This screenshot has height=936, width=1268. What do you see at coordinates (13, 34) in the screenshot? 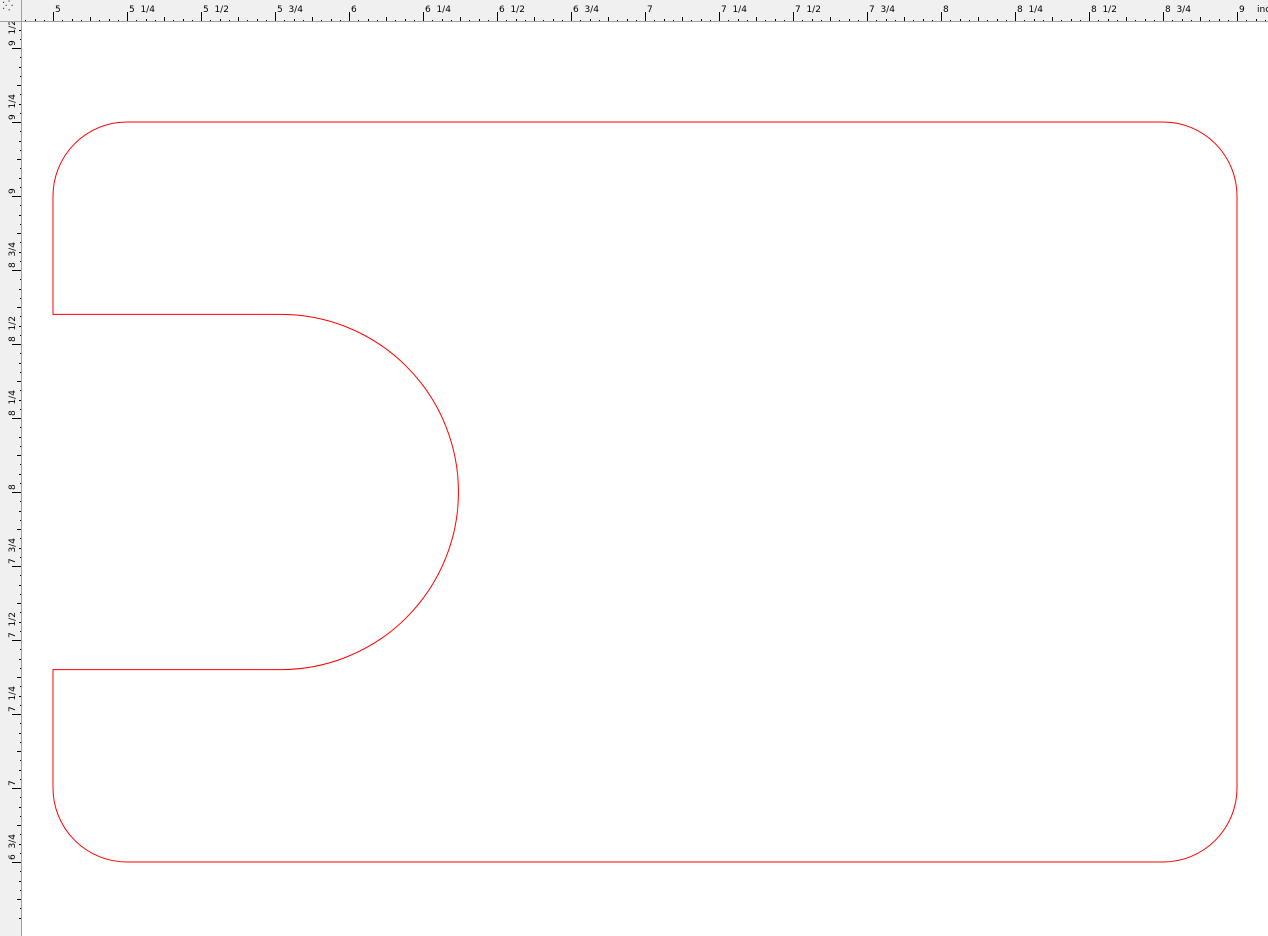
I see `ruler-label: 9 1/2` at bounding box center [13, 34].